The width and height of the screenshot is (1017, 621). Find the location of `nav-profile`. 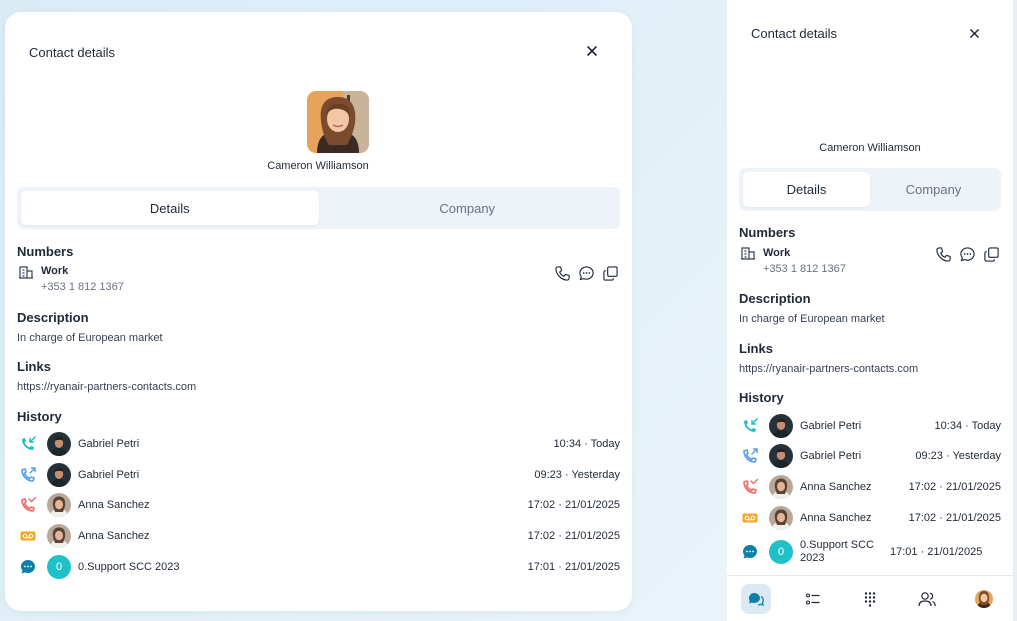

nav-profile is located at coordinates (984, 599).